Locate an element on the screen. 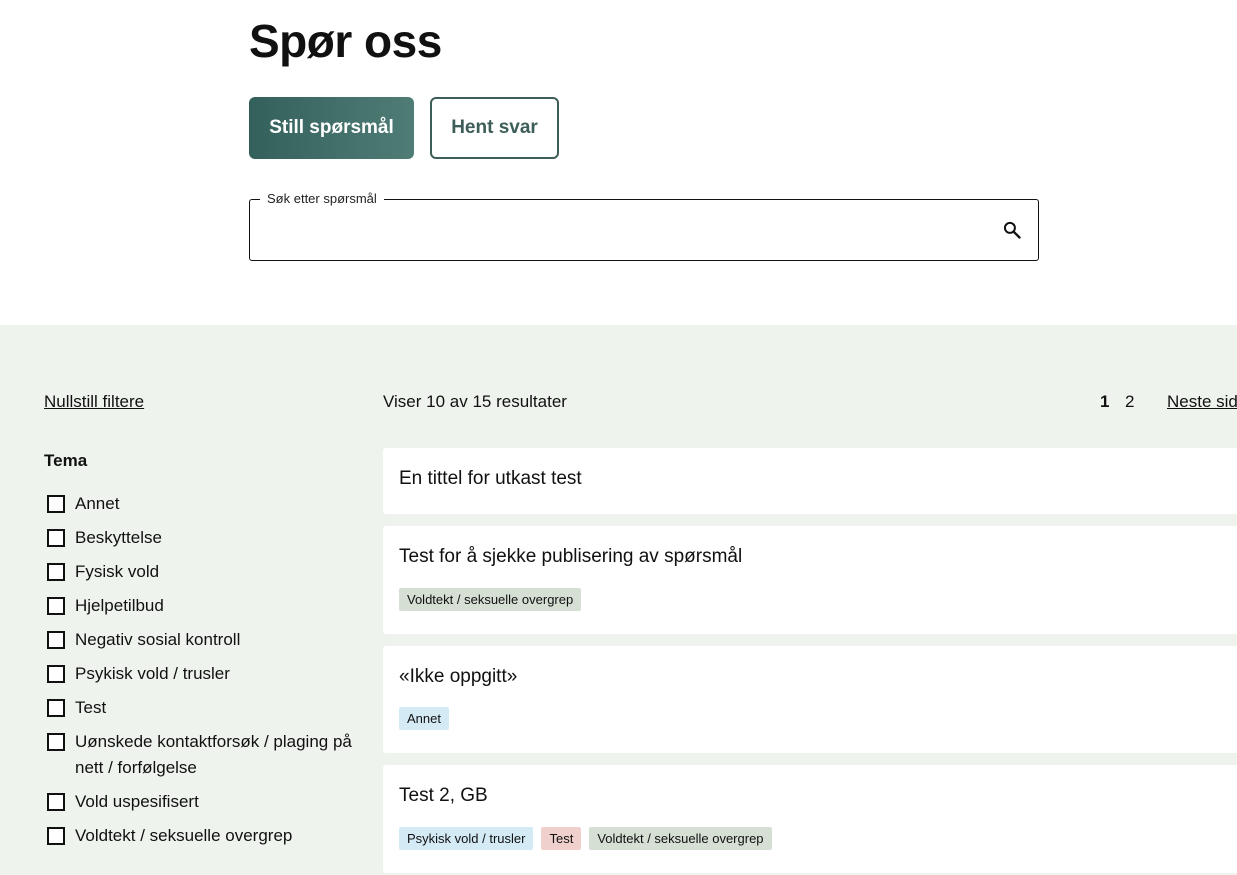 The image size is (1237, 875). result-title: «Ikke oppgitt» is located at coordinates (458, 677).